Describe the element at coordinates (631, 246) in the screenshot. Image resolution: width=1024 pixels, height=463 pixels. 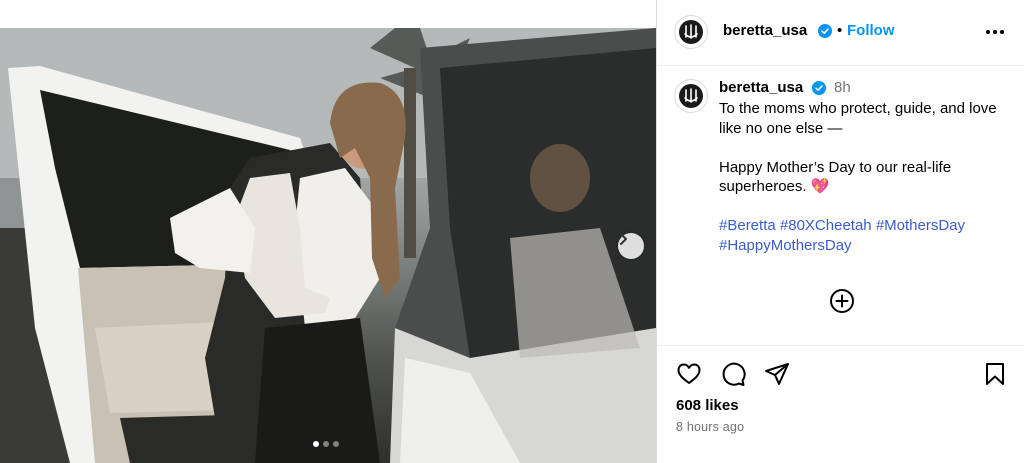
I see `next-image-button` at that location.